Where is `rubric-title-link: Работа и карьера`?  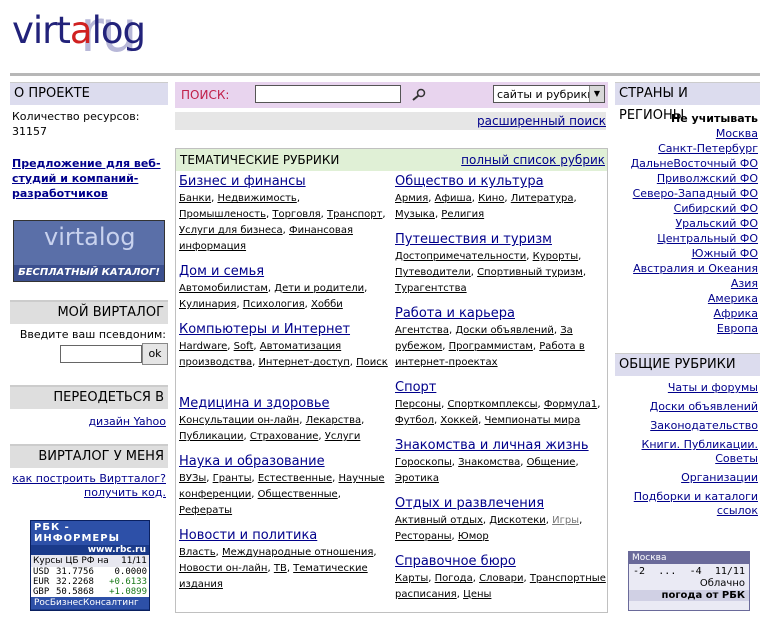
rubric-title-link: Работа и карьера is located at coordinates (501, 313).